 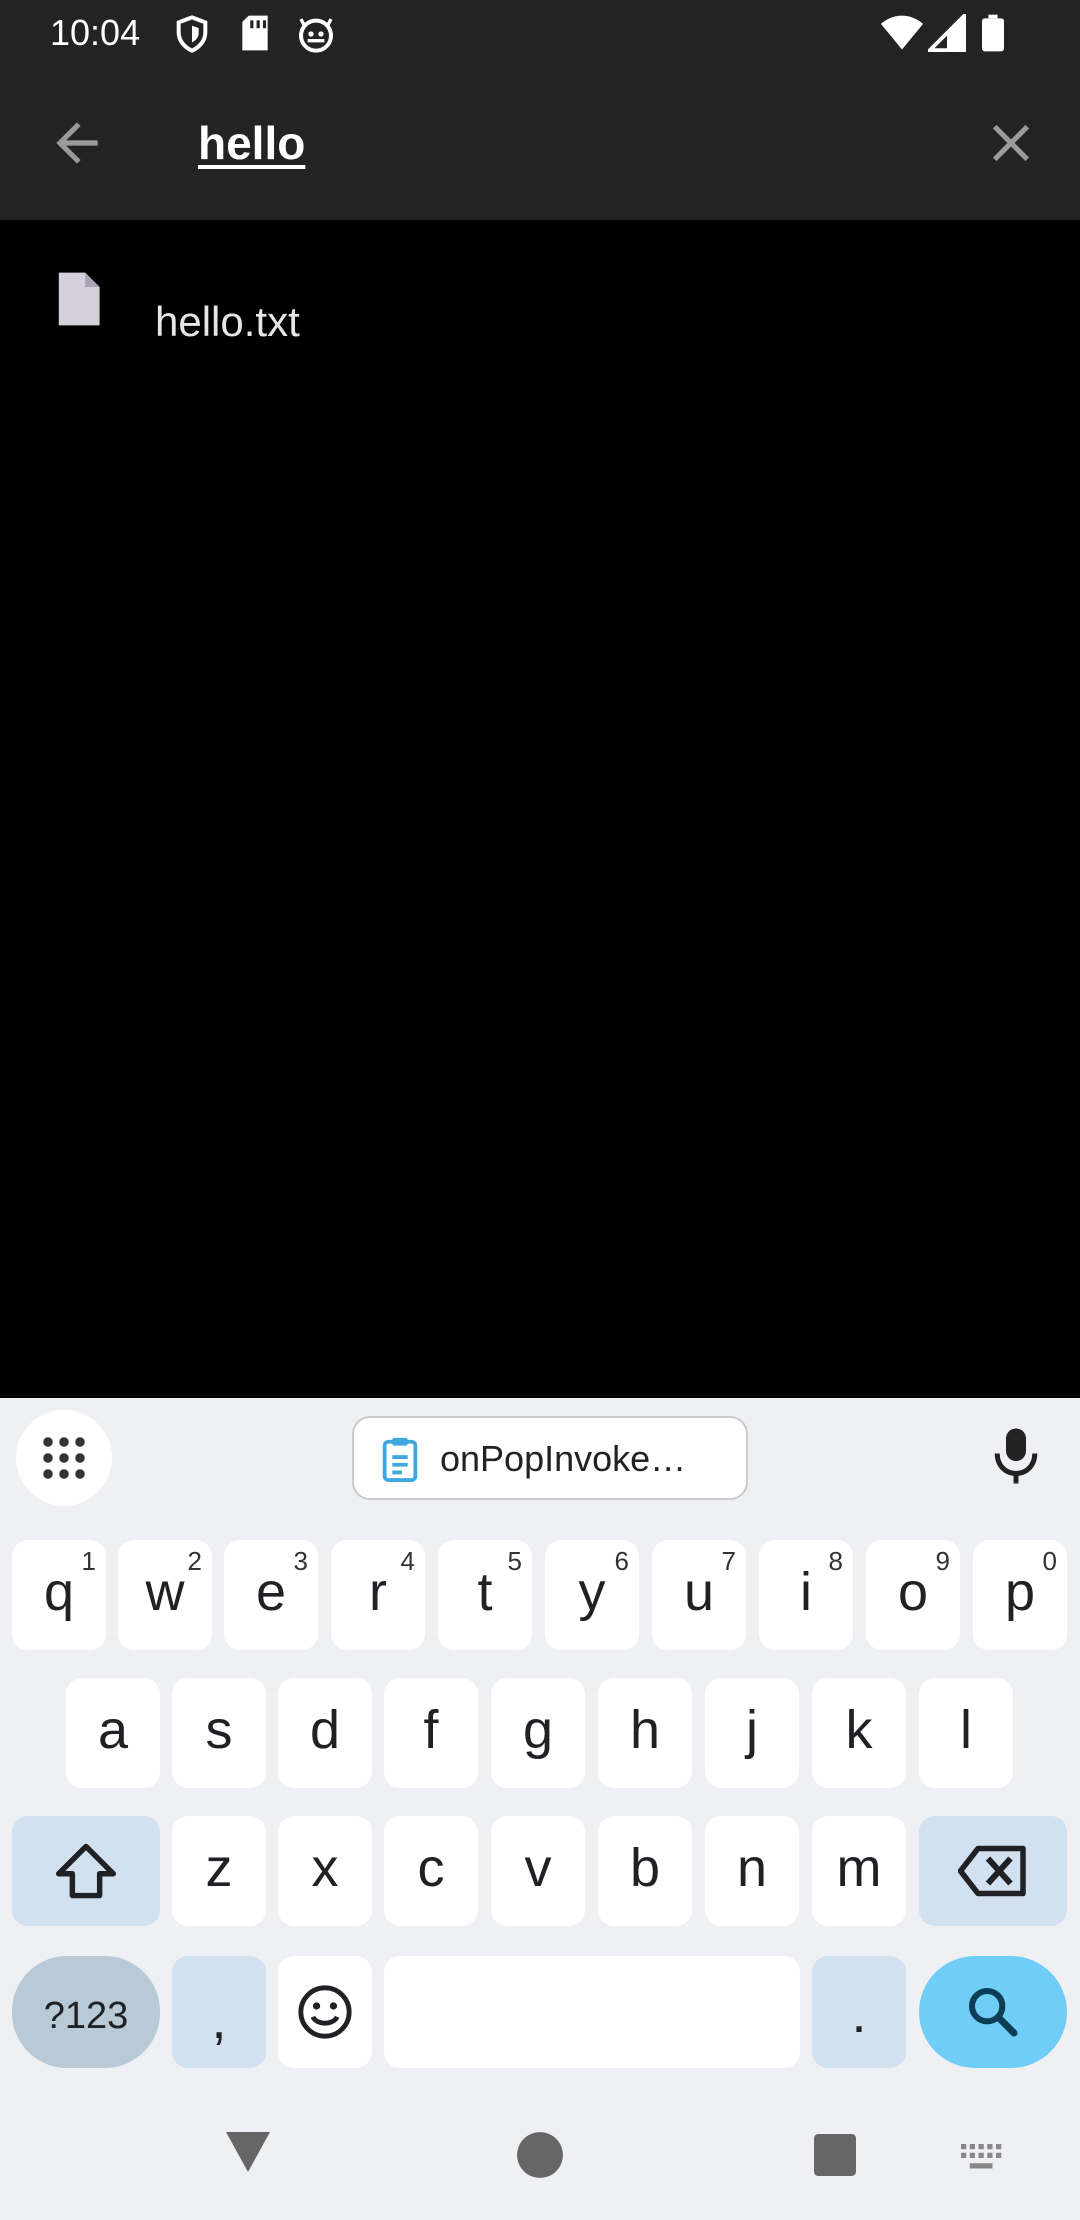 What do you see at coordinates (378, 1595) in the screenshot?
I see `key-r: r4` at bounding box center [378, 1595].